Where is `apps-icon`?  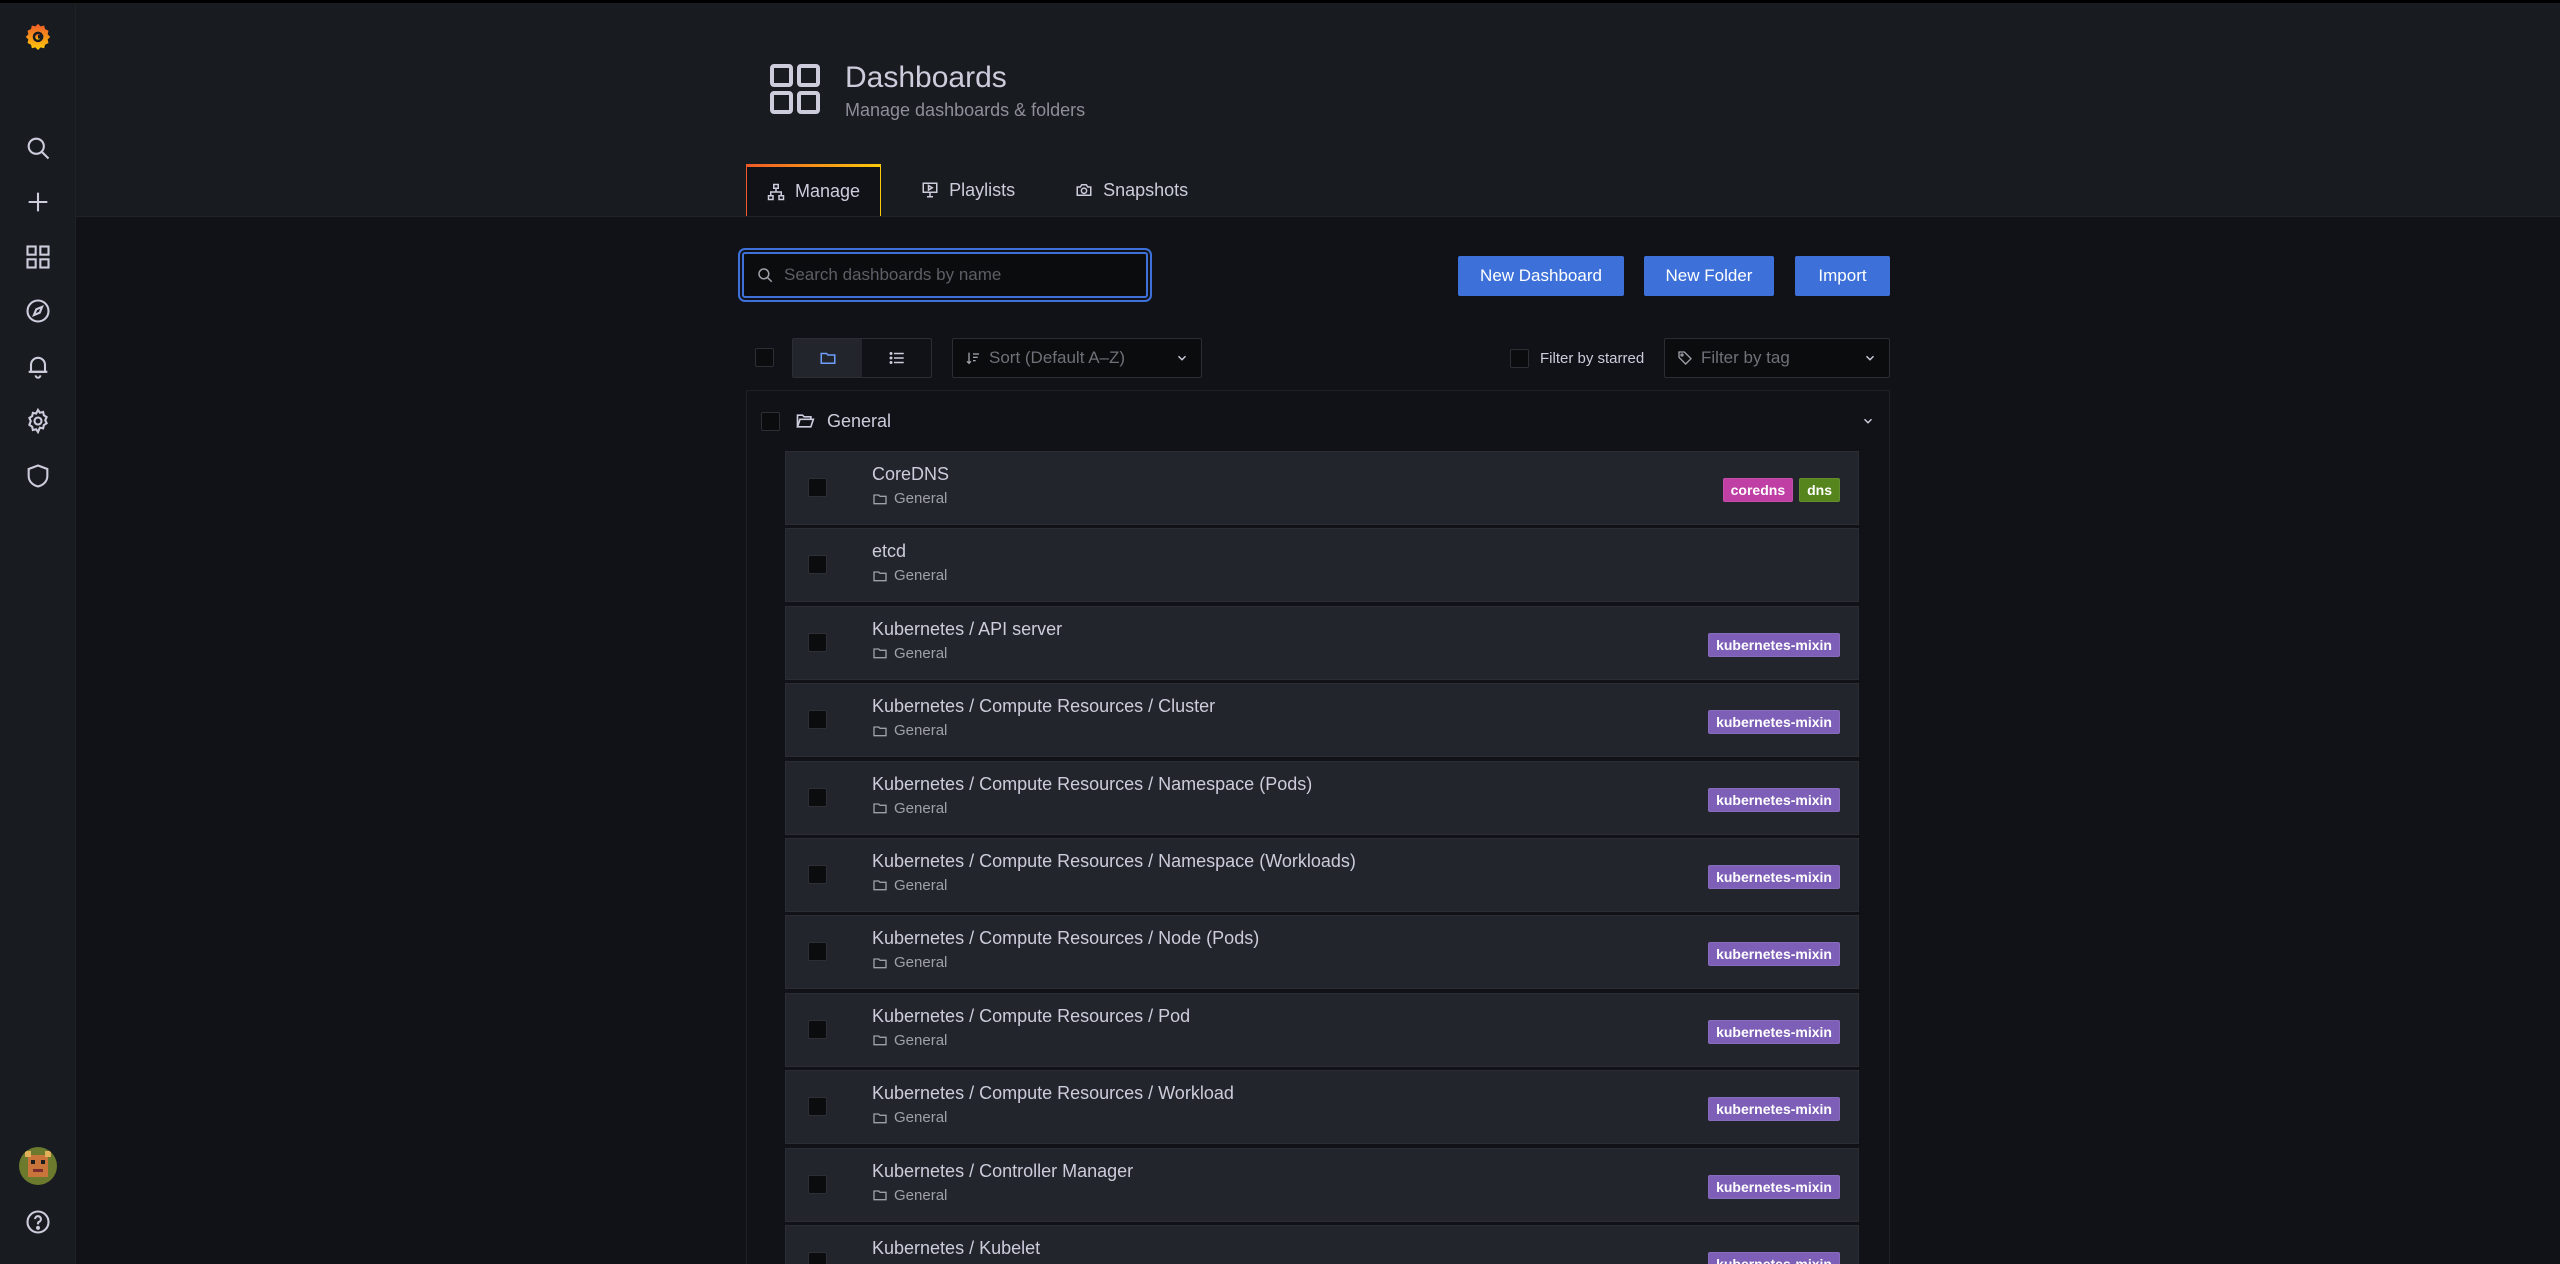 apps-icon is located at coordinates (37, 257).